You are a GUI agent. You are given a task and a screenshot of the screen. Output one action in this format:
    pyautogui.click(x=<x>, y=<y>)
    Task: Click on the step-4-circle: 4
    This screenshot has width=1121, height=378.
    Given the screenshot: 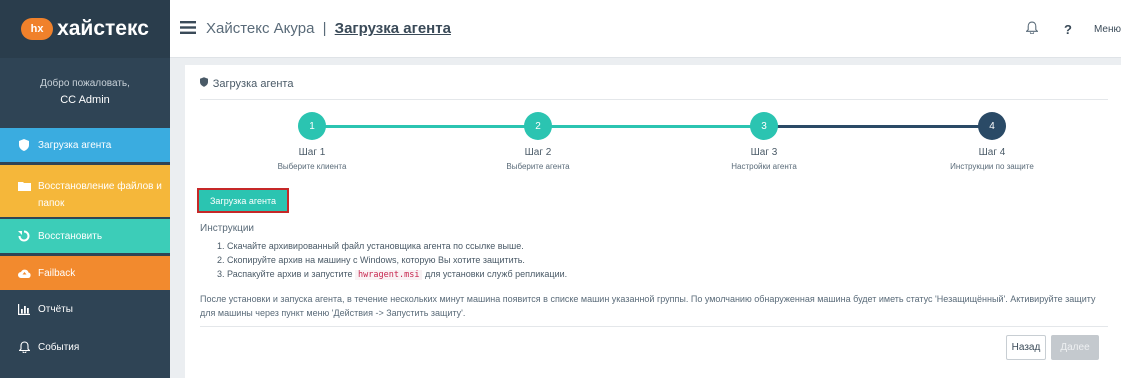 What is the action you would take?
    pyautogui.click(x=992, y=126)
    